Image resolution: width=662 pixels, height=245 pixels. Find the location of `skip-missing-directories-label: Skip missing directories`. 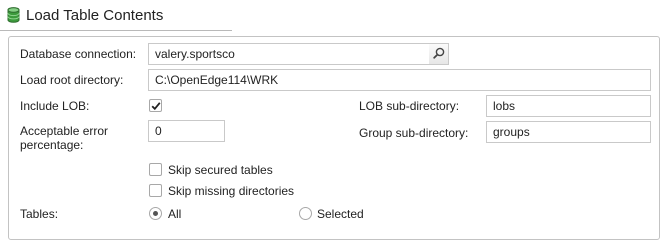

skip-missing-directories-label: Skip missing directories is located at coordinates (231, 191).